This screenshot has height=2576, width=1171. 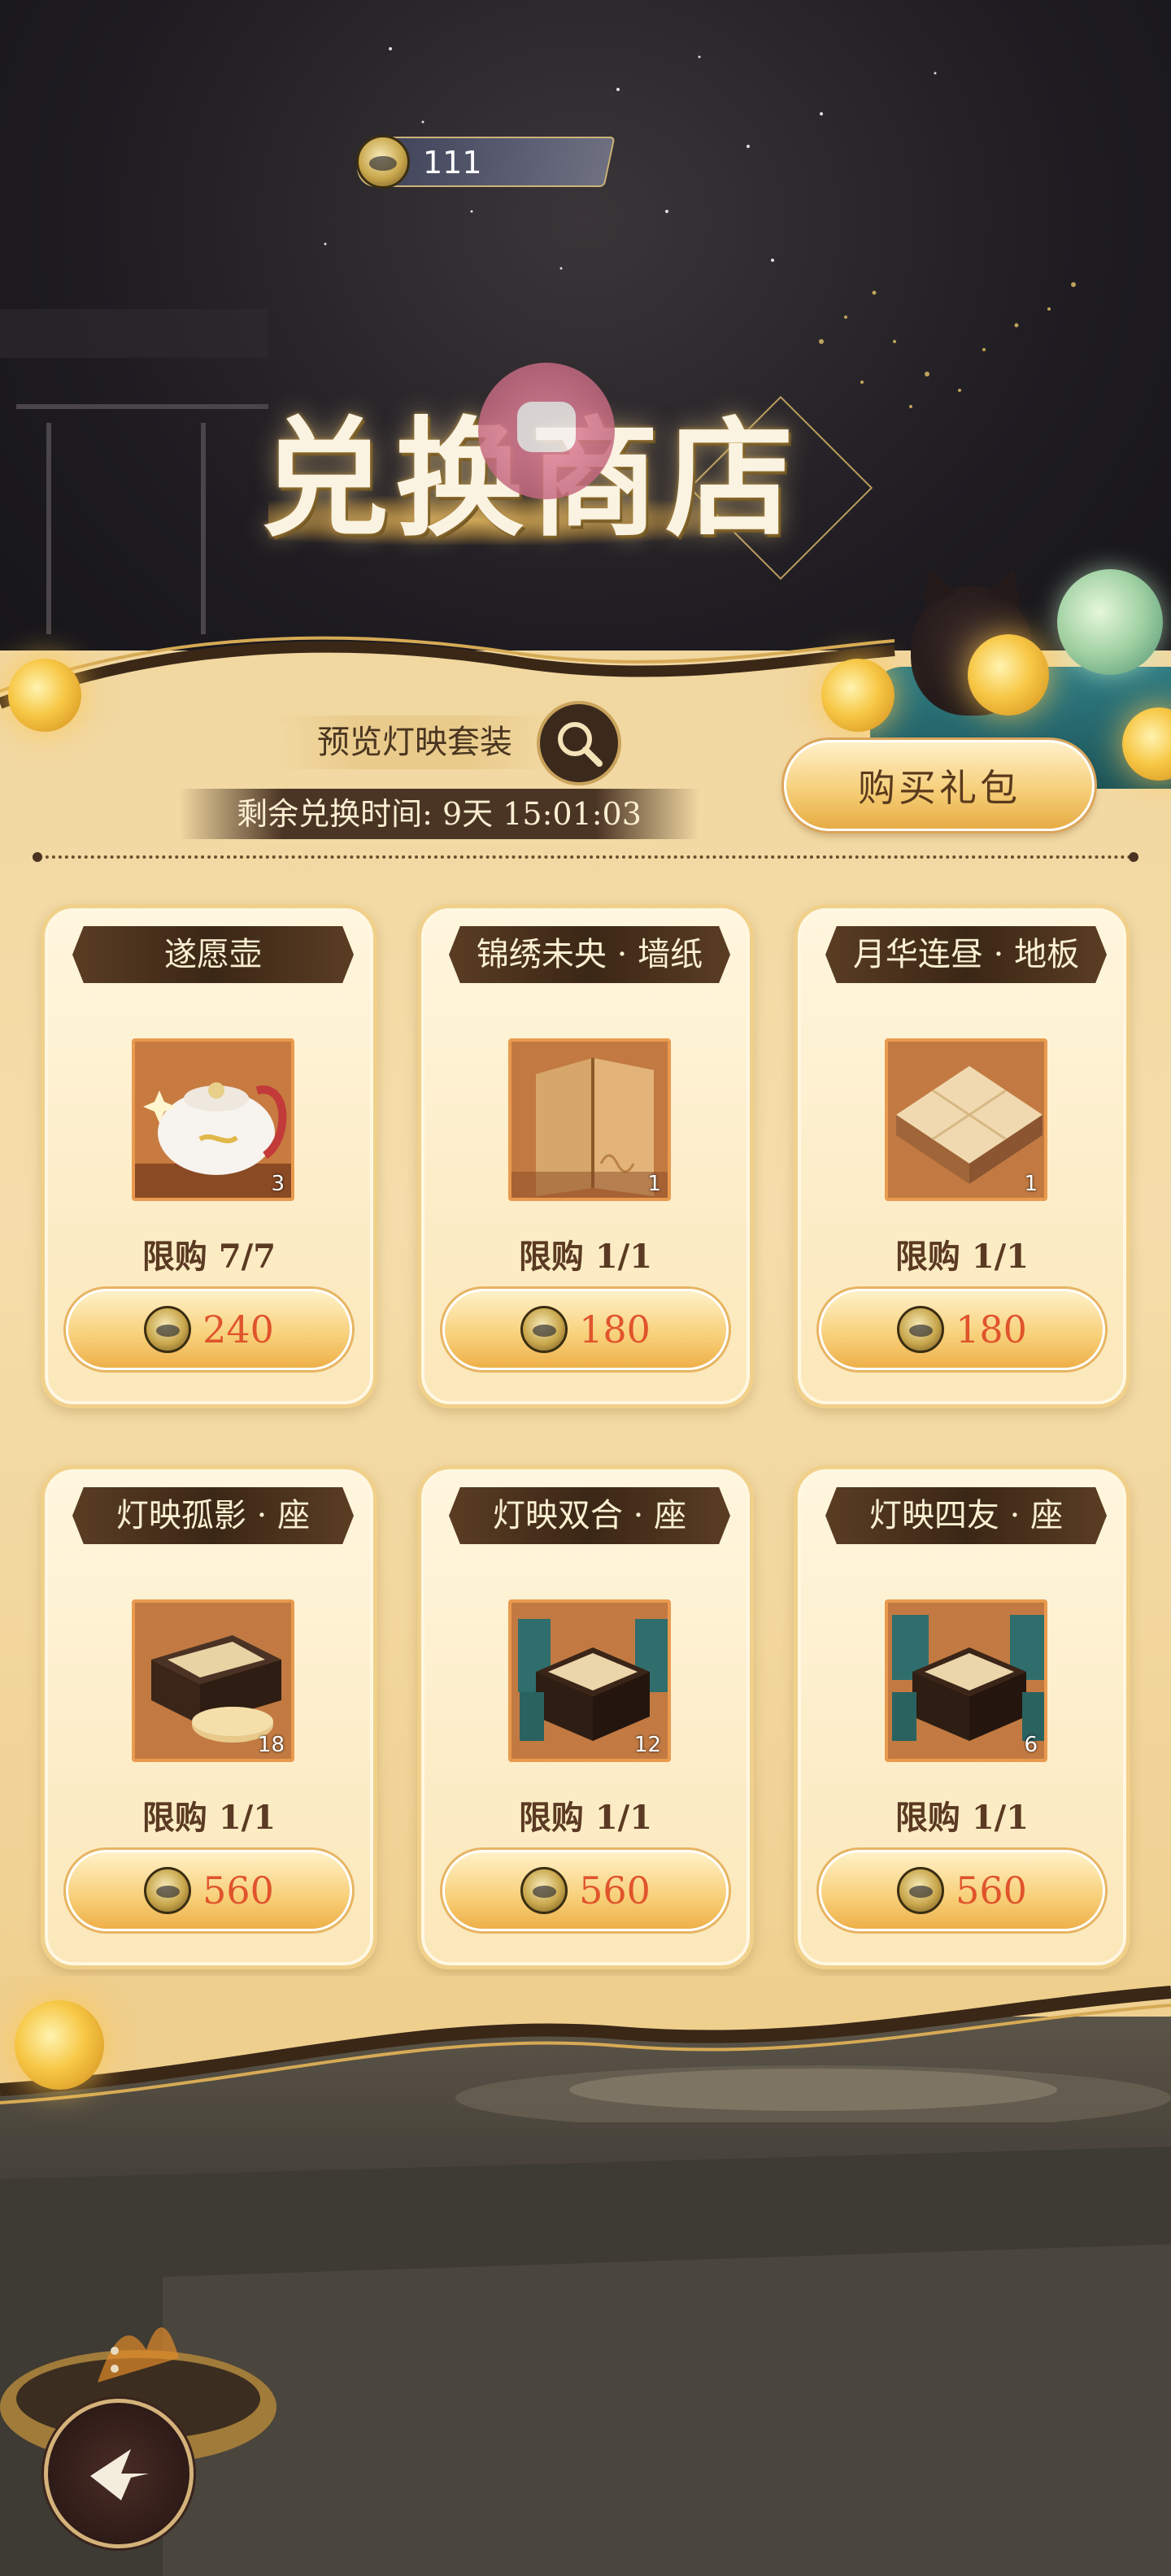 I want to click on divider, so click(x=585, y=857).